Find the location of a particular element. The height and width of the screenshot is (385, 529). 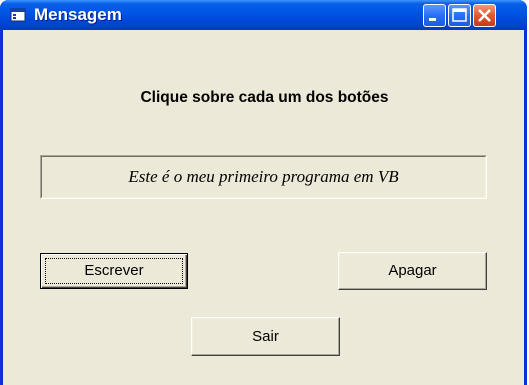

message-text: Este é o meu primeiro programa em VB is located at coordinates (263, 177).